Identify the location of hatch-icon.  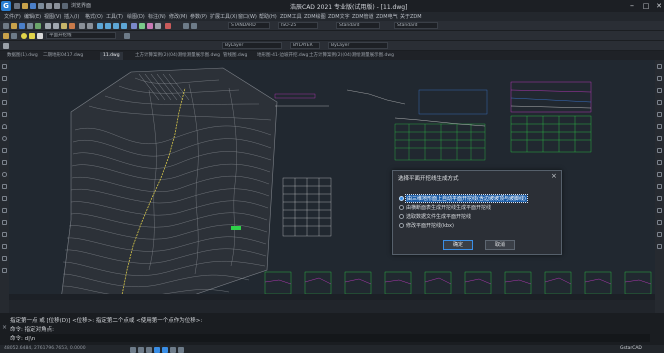
(4, 222).